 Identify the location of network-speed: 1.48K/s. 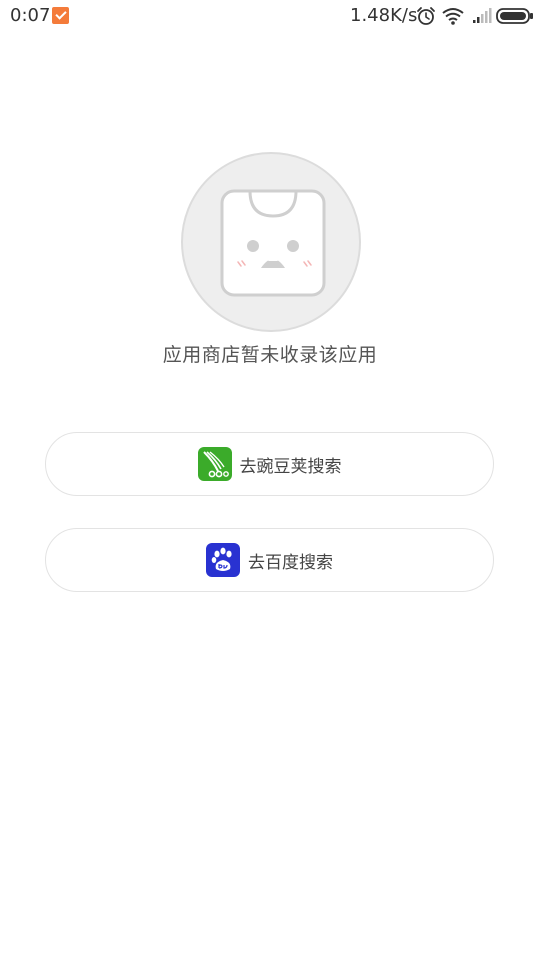
(384, 15).